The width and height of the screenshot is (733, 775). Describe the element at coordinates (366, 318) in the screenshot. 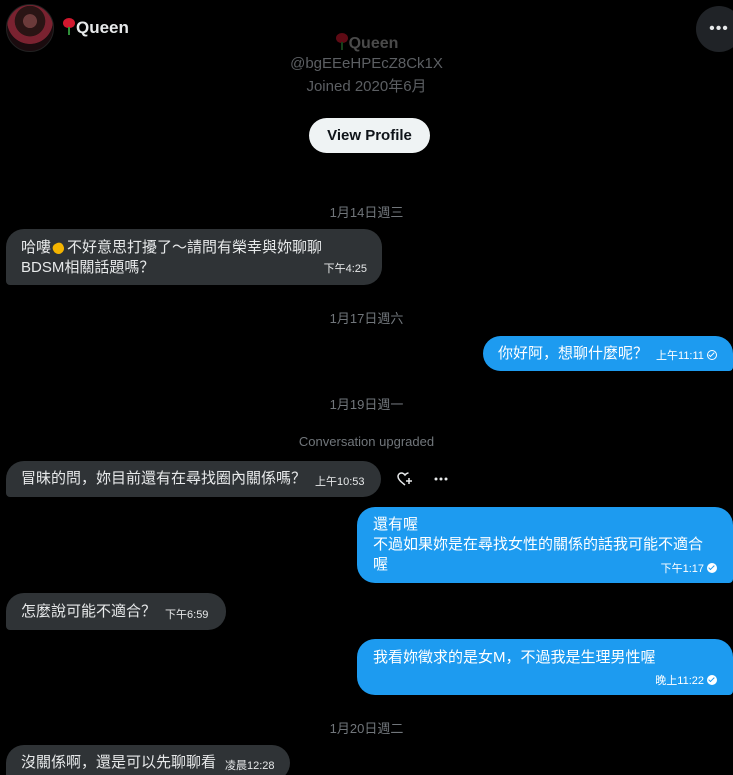

I see `date-separator: 1月17日週六` at that location.